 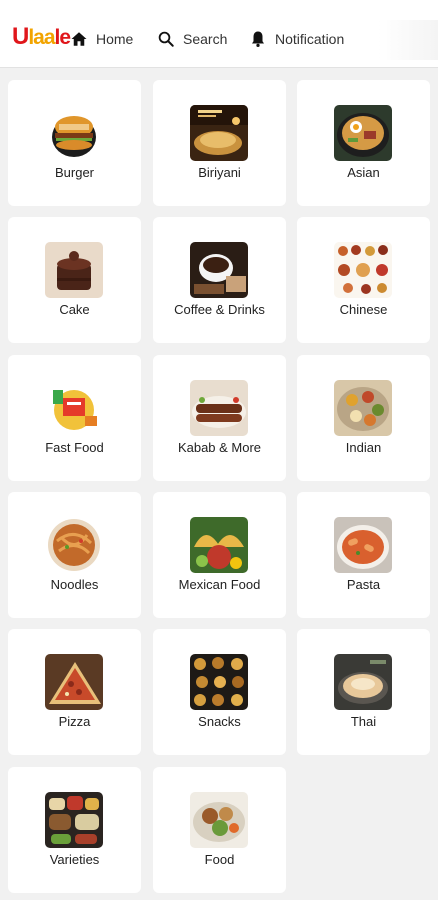 I want to click on category-card-snacks: Snacks, so click(x=219, y=692).